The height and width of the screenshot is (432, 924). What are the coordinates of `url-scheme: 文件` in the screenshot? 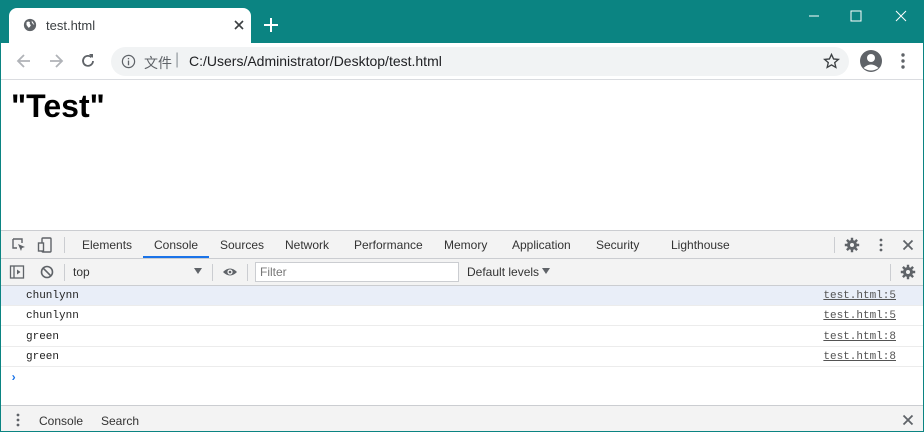 It's located at (158, 63).